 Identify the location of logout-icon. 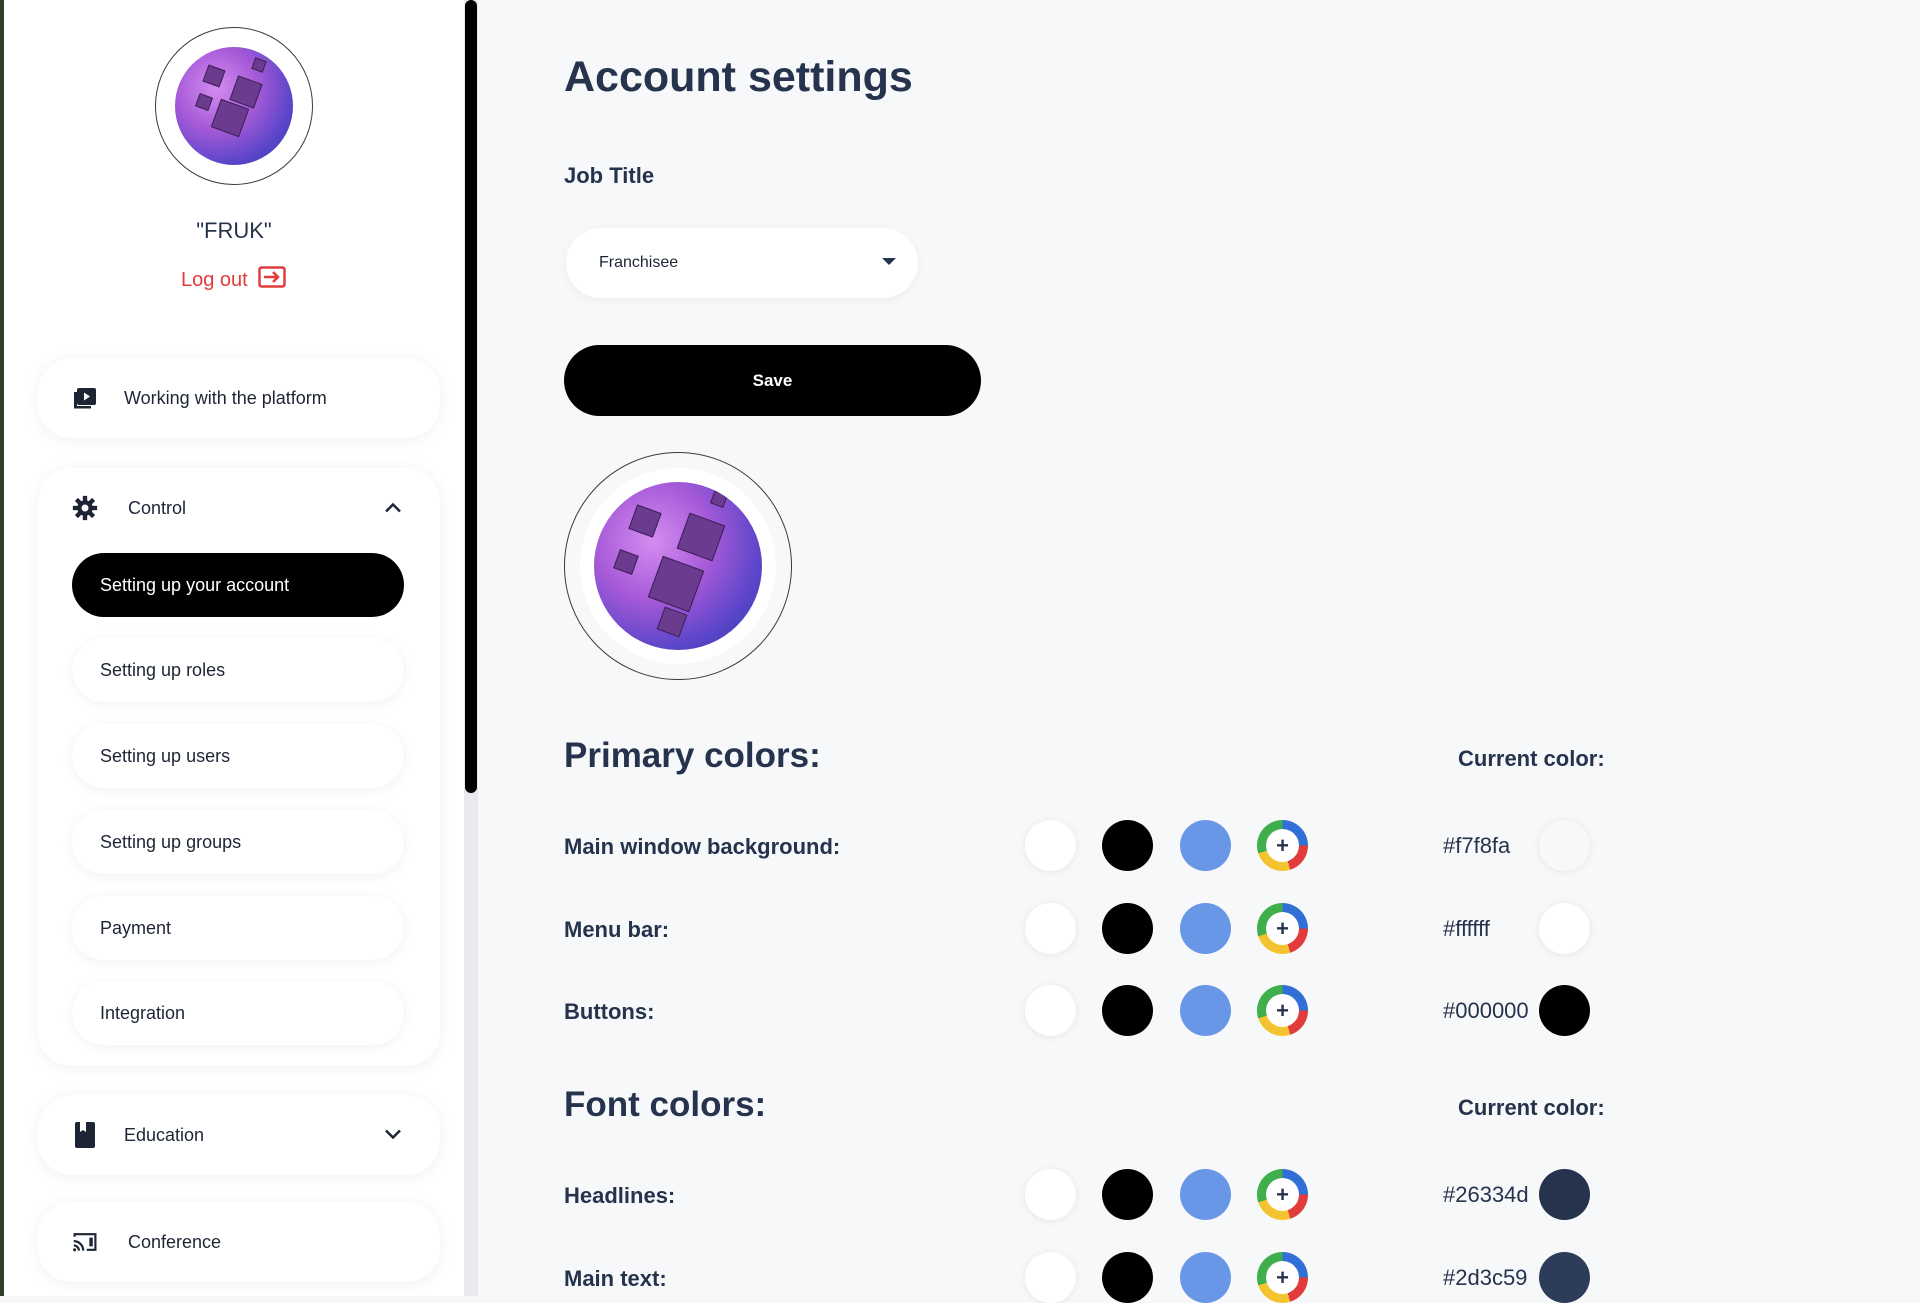
(271, 280).